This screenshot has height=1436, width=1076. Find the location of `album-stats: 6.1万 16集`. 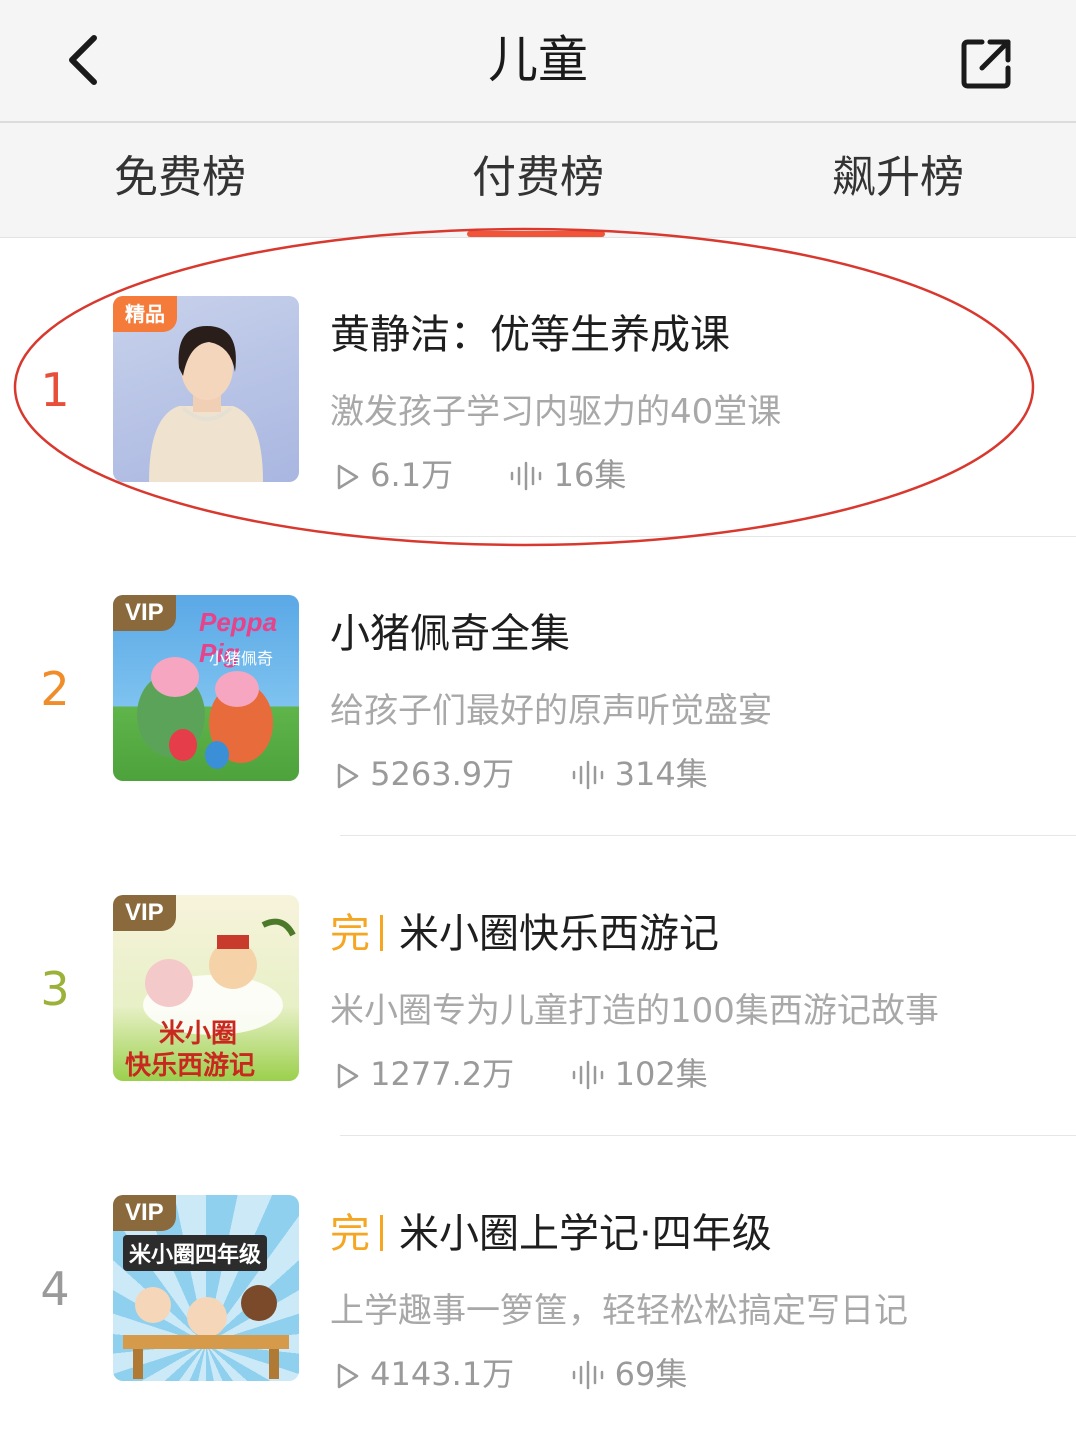

album-stats: 6.1万 16集 is located at coordinates (481, 472).